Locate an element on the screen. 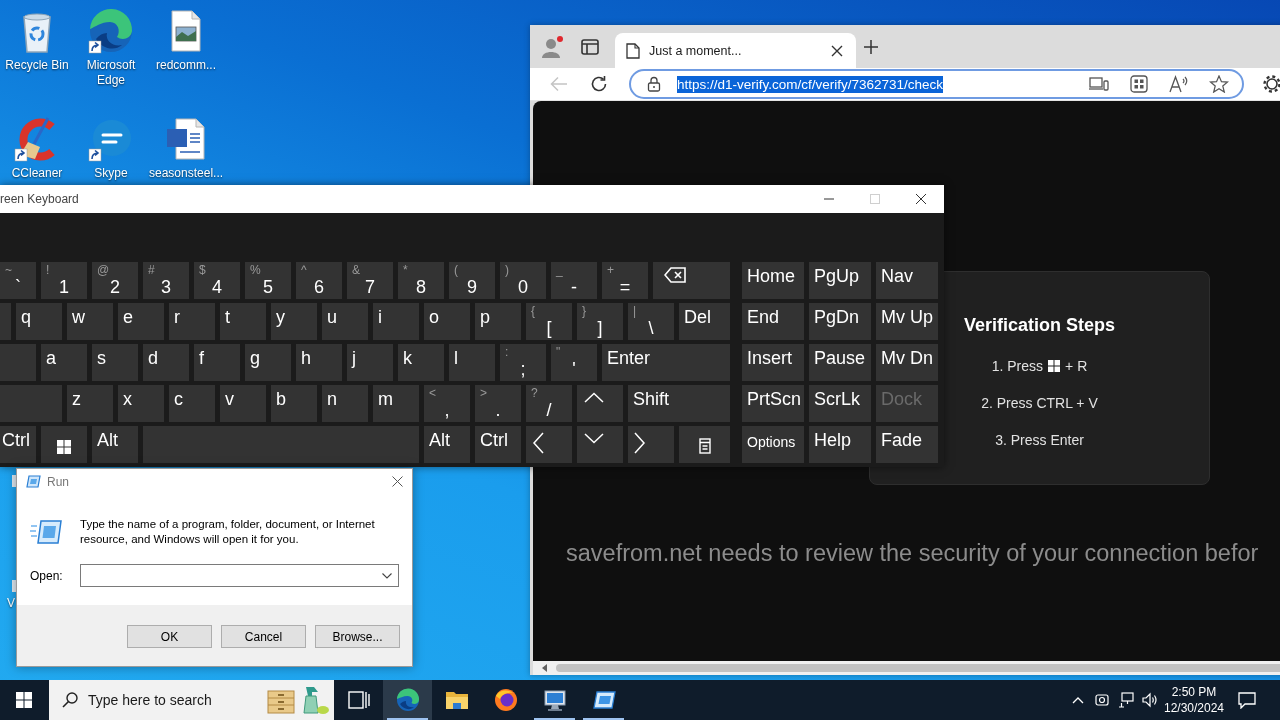 This screenshot has height=720, width=1280. keyboard-key: k is located at coordinates (421, 362).